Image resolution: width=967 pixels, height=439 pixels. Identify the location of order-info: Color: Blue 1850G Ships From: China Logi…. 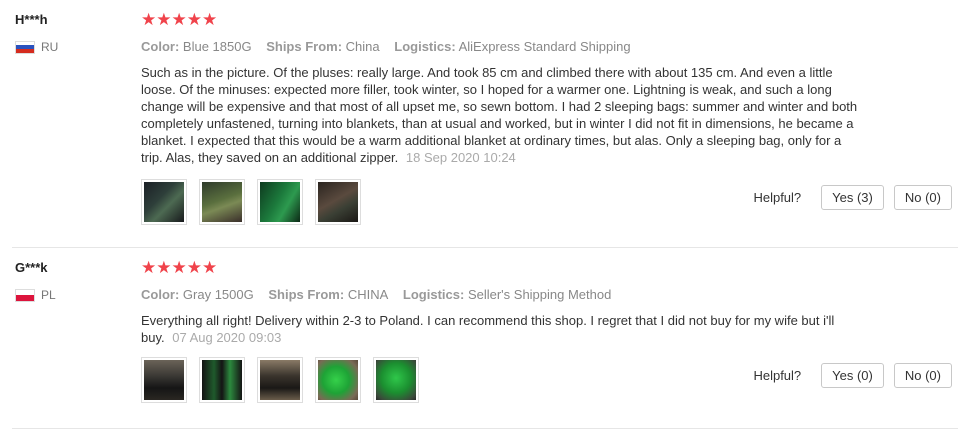
(501, 47).